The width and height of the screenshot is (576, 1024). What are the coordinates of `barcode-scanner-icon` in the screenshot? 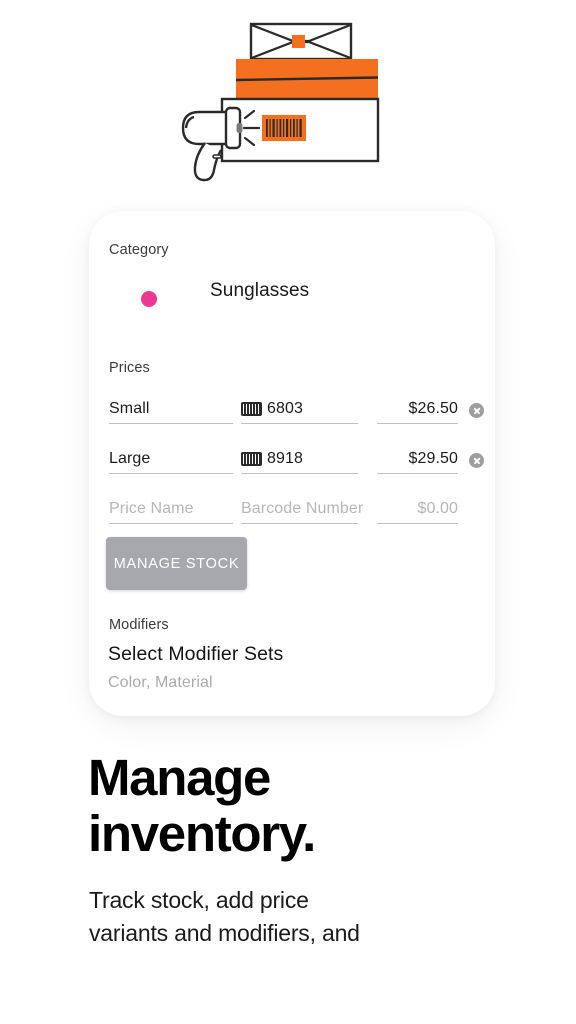 It's located at (211, 144).